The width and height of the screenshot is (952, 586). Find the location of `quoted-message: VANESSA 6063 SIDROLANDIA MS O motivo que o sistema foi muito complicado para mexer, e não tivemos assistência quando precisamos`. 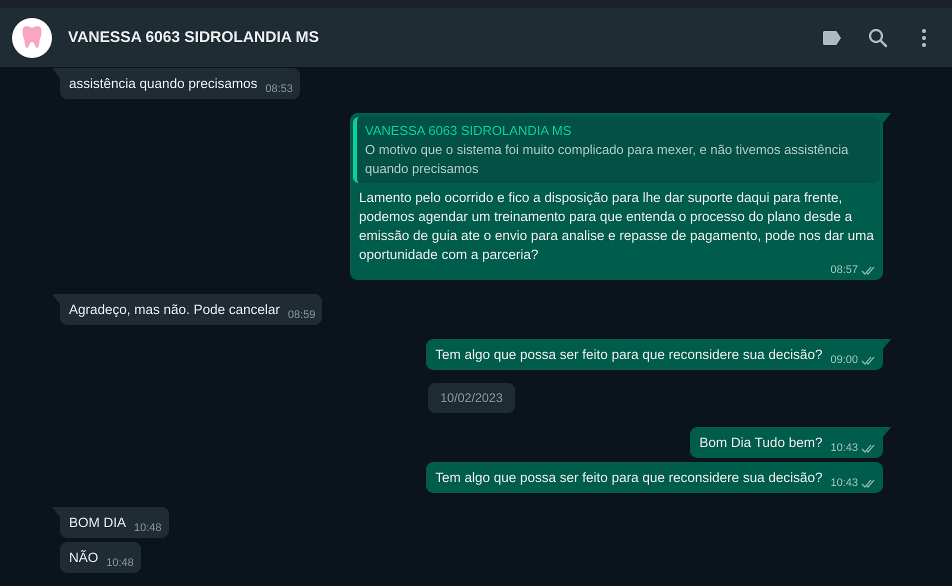

quoted-message: VANESSA 6063 SIDROLANDIA MS O motivo que o sistema foi muito complicado para mexer, e não tivemos assistência quando precisamos is located at coordinates (616, 150).